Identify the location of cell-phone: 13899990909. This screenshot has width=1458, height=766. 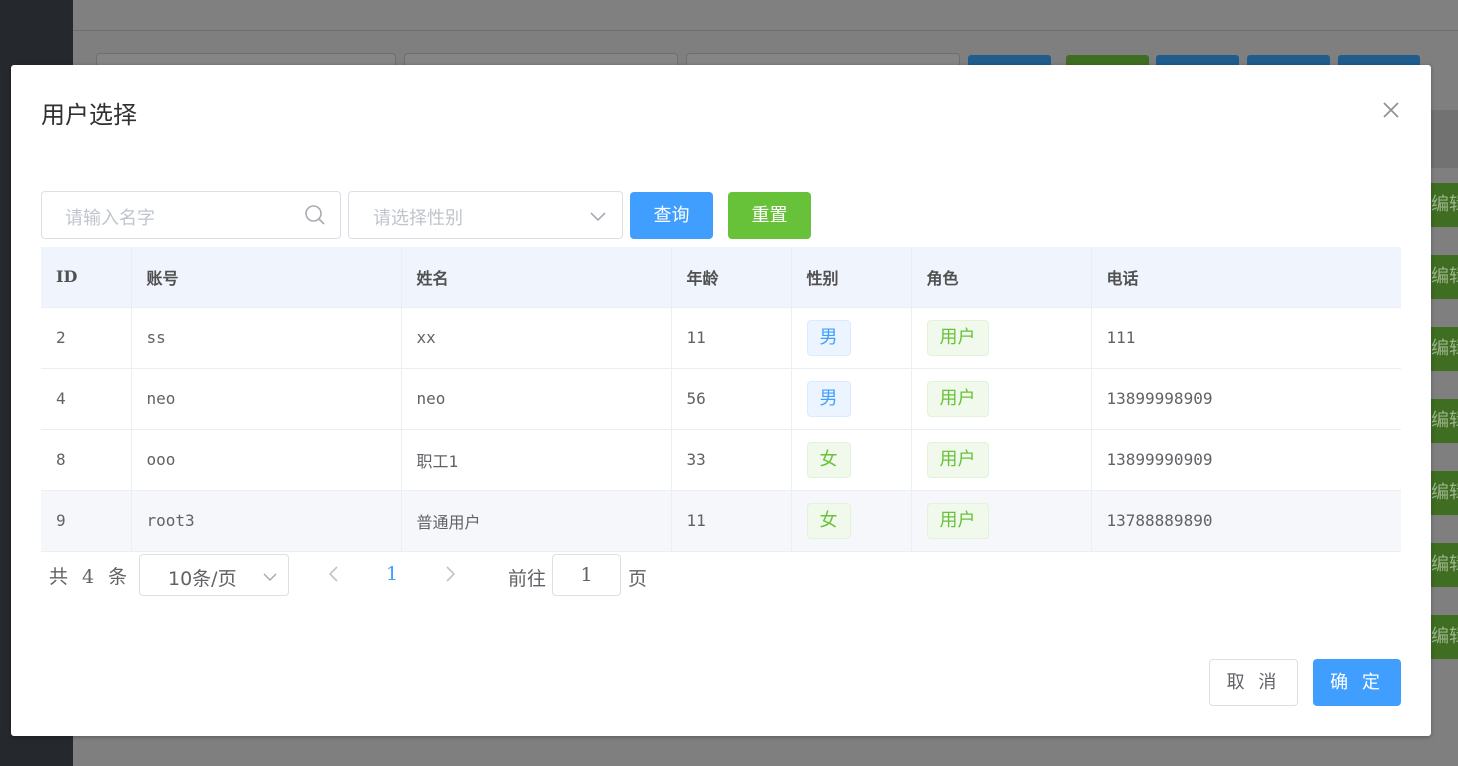
(1246, 460).